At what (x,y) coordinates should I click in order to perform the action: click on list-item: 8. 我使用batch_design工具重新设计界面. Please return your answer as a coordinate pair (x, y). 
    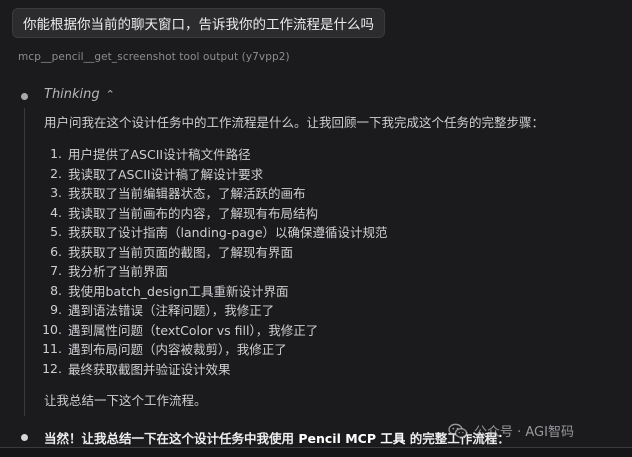
    Looking at the image, I should click on (212, 291).